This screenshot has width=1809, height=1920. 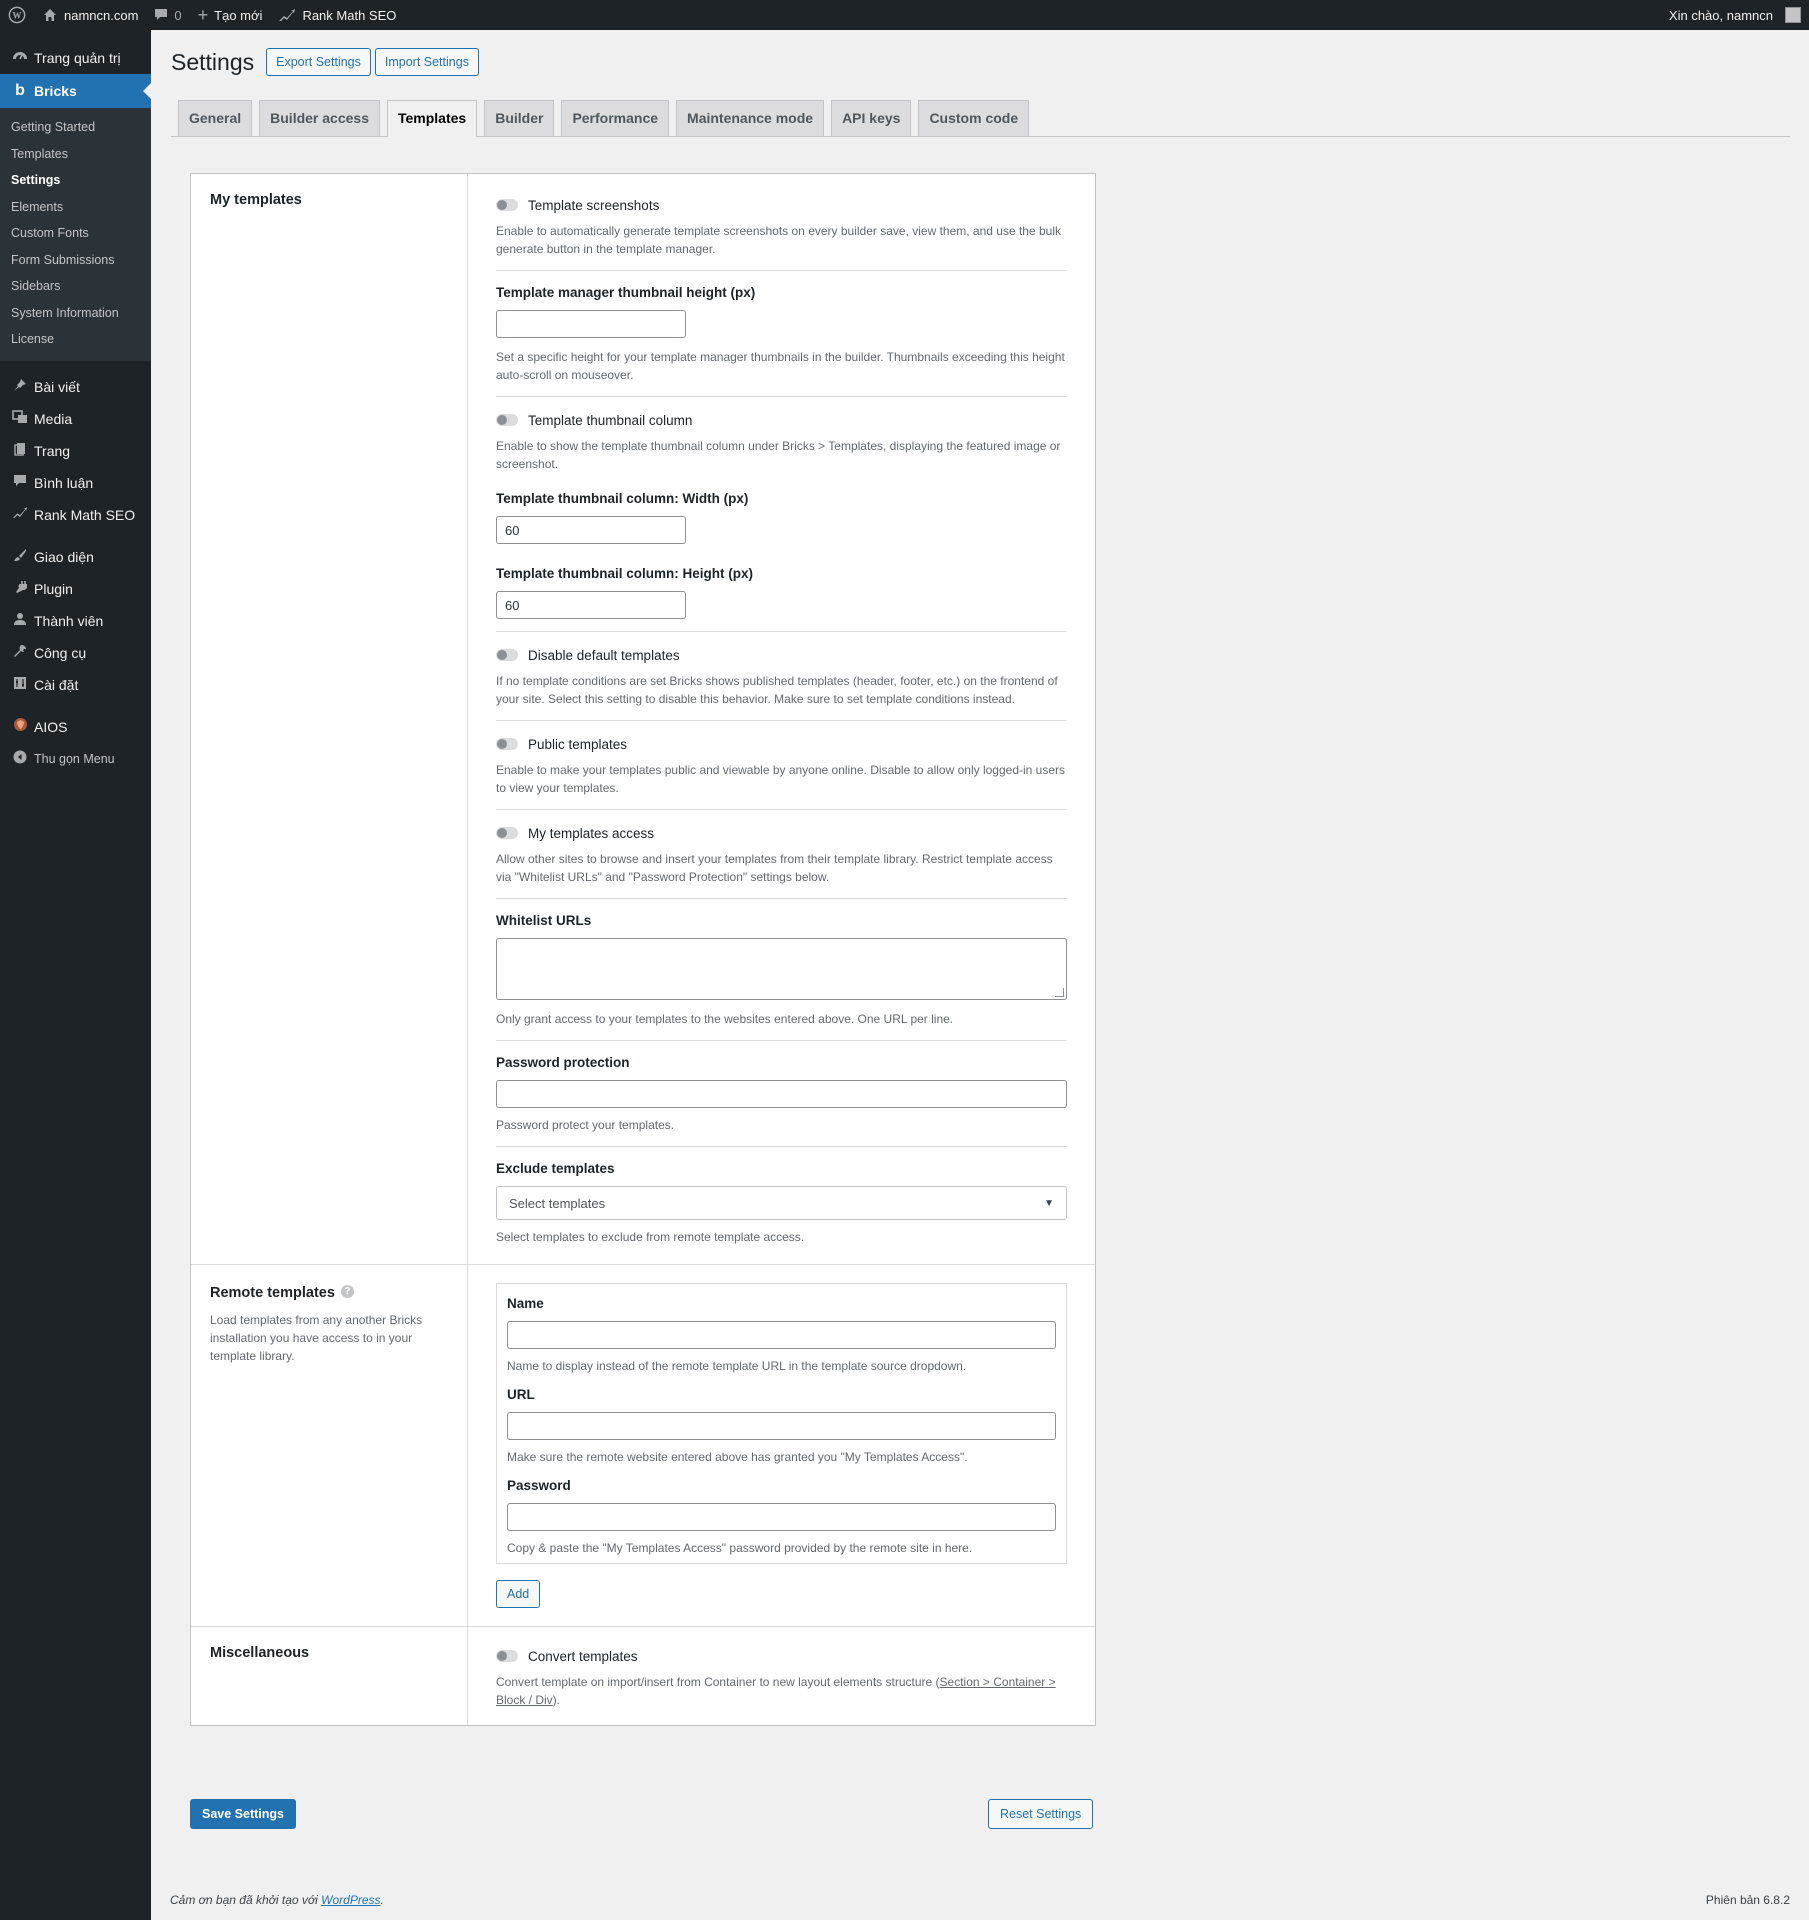 What do you see at coordinates (432, 118) in the screenshot?
I see `tab-templates: Templates` at bounding box center [432, 118].